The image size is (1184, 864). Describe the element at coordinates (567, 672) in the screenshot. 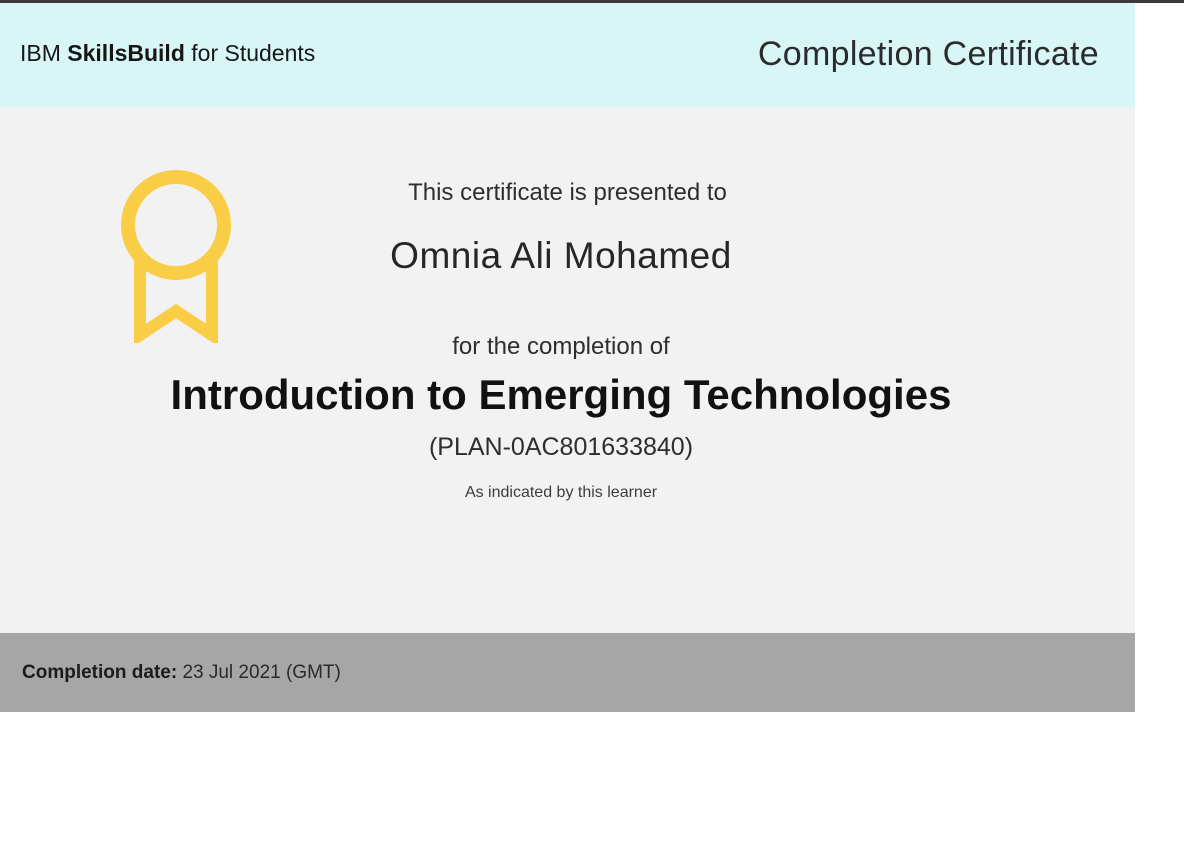

I see `certificate-footer: Completion date: 23 Jul 2021 (GMT)` at that location.